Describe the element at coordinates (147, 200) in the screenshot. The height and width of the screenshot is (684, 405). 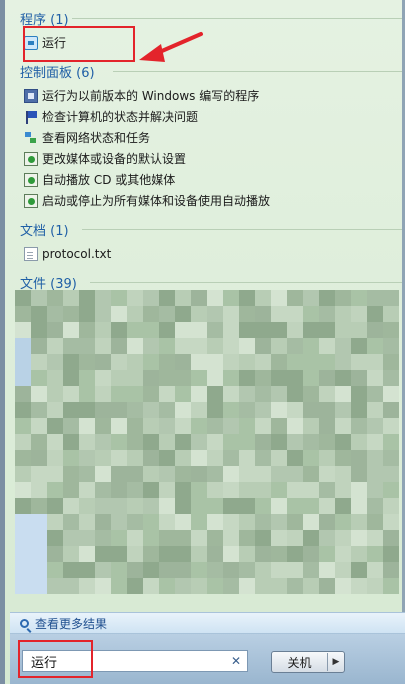
I see `result-item-autoplay-all: 启动或停止为所有媒体和设备使用自动播放` at that location.